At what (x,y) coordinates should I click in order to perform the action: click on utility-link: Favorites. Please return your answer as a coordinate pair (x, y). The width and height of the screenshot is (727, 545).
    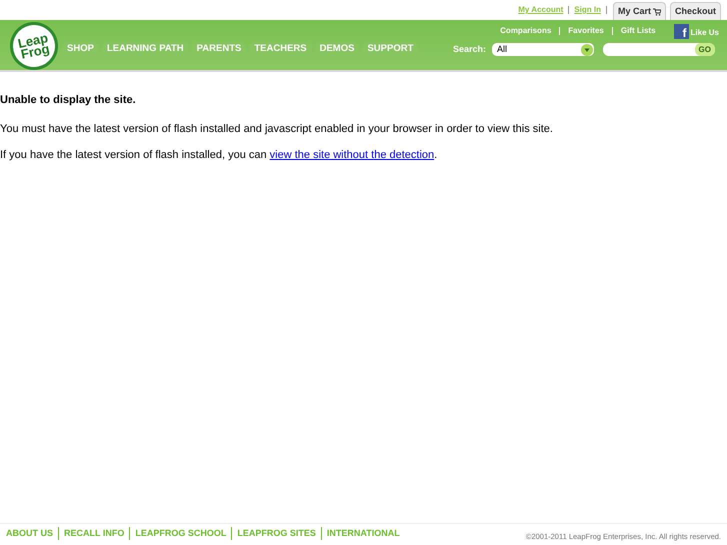
    Looking at the image, I should click on (586, 31).